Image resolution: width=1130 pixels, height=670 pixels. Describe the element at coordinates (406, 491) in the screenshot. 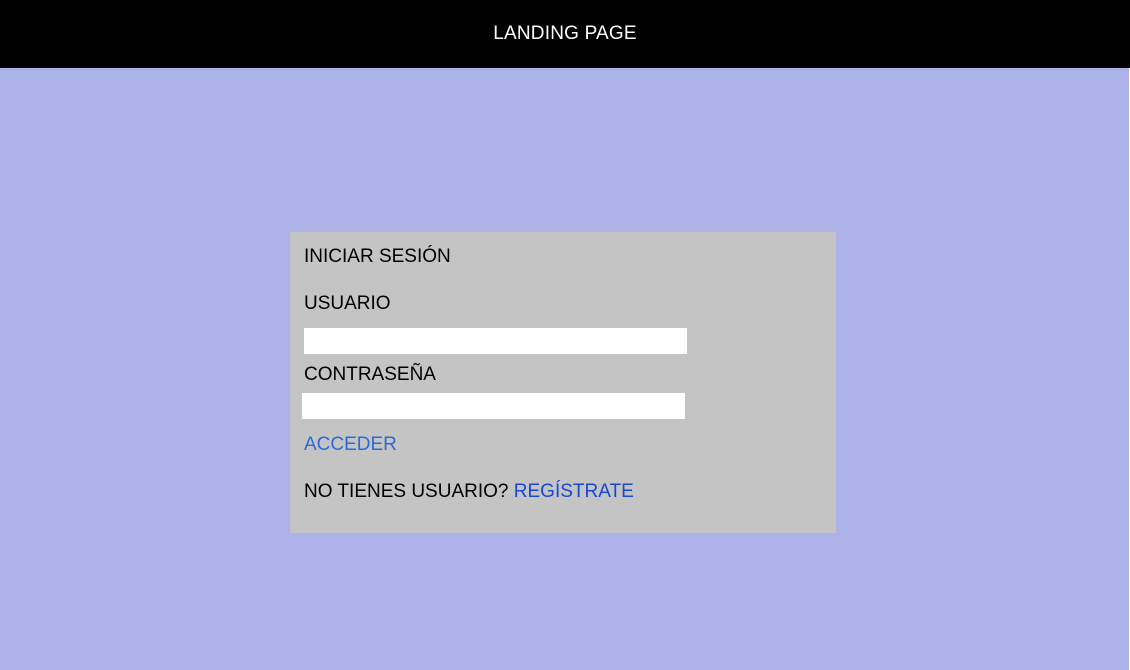

I see `no-account-text: NO TIENES USUARIO?` at that location.